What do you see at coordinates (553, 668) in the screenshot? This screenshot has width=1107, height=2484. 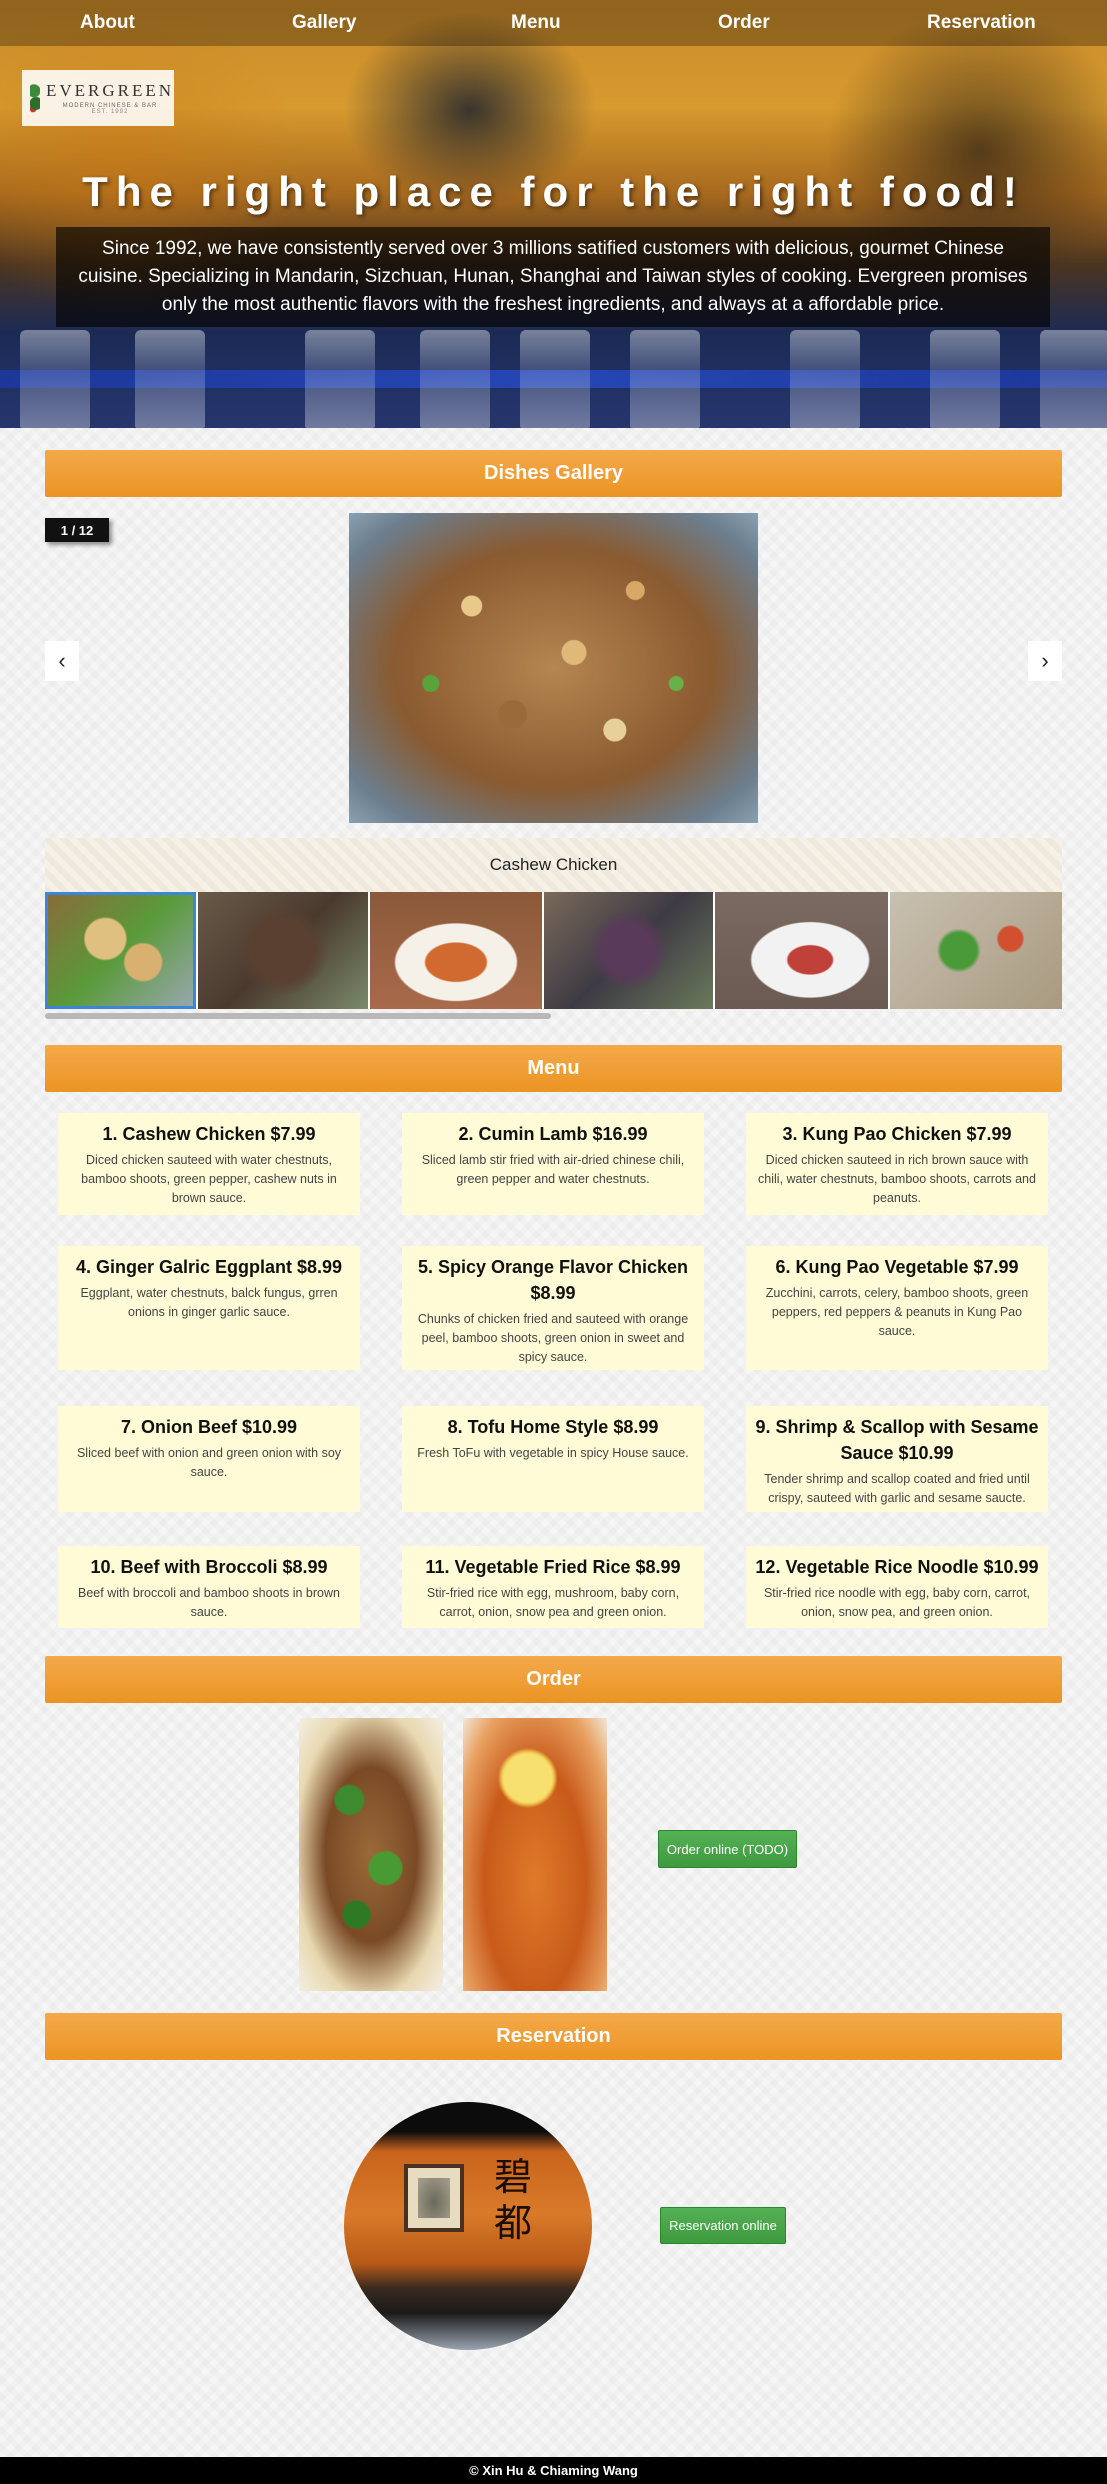 I see `gallery-main-photo` at bounding box center [553, 668].